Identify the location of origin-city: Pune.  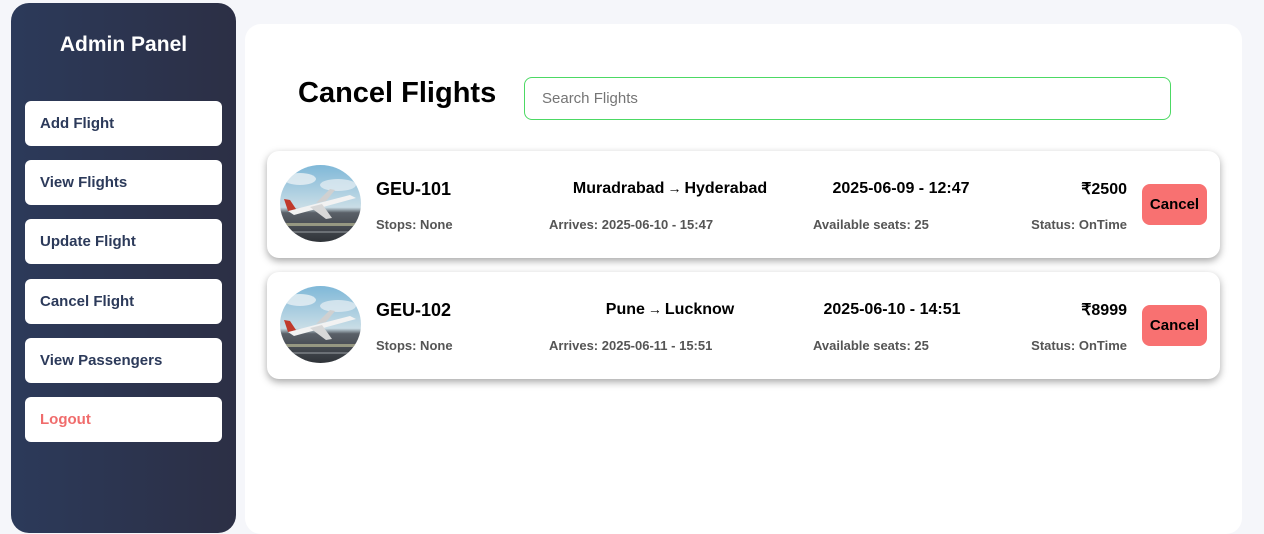
(625, 309).